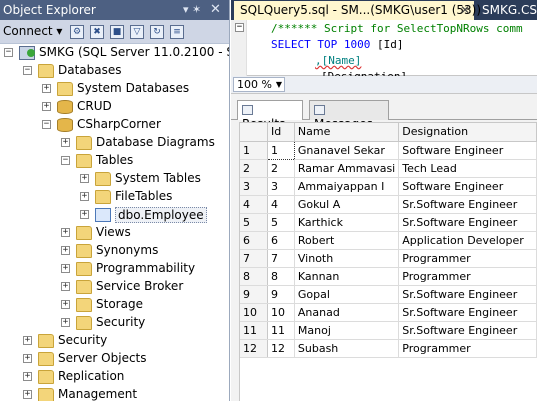 The width and height of the screenshot is (537, 401). I want to click on close-tab-icon: ✕, so click(465, 10).